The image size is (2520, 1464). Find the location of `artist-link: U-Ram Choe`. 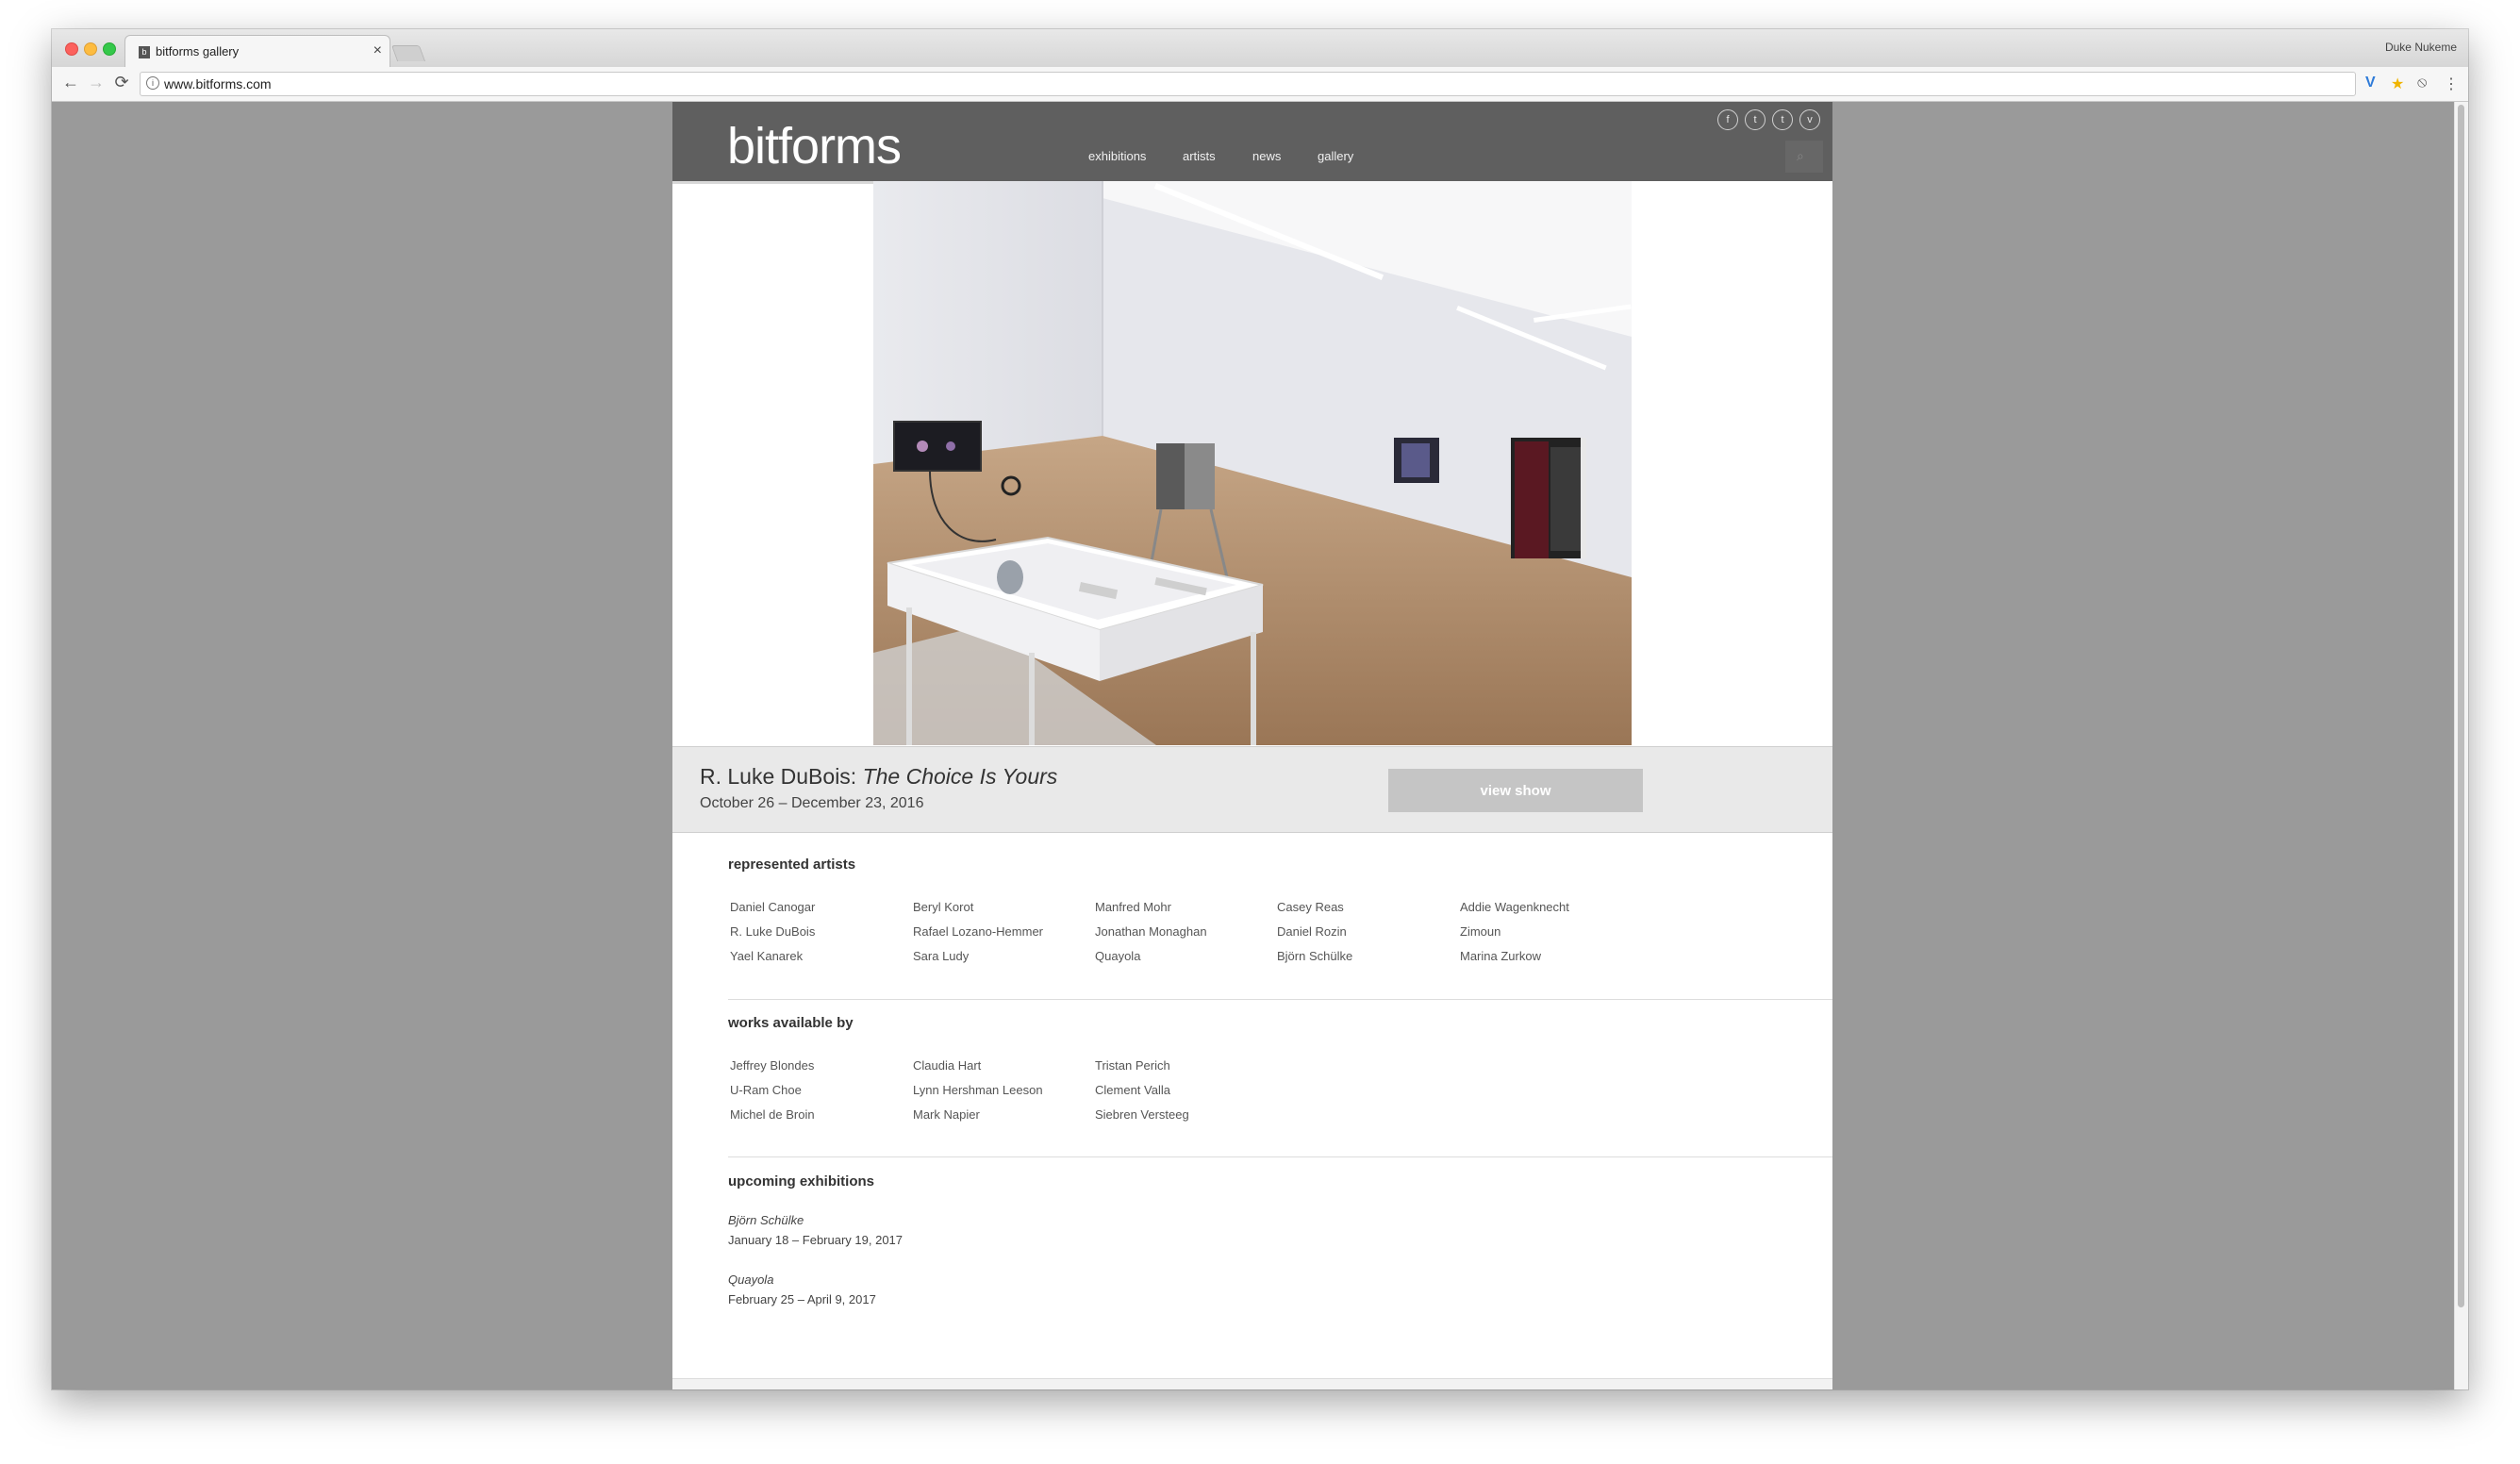

artist-link: U-Ram Choe is located at coordinates (766, 1090).